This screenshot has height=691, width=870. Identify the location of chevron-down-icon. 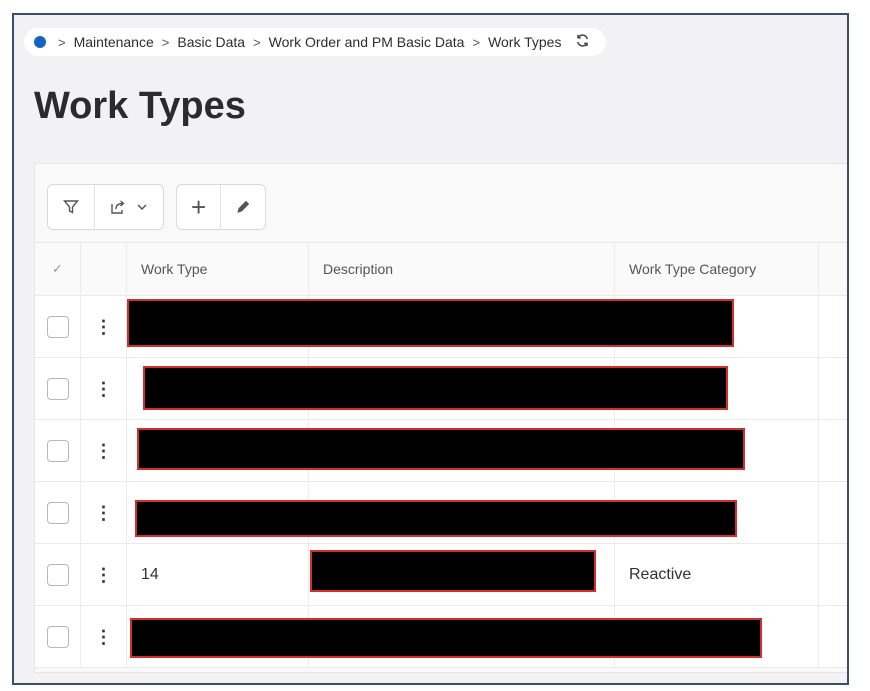
(142, 207).